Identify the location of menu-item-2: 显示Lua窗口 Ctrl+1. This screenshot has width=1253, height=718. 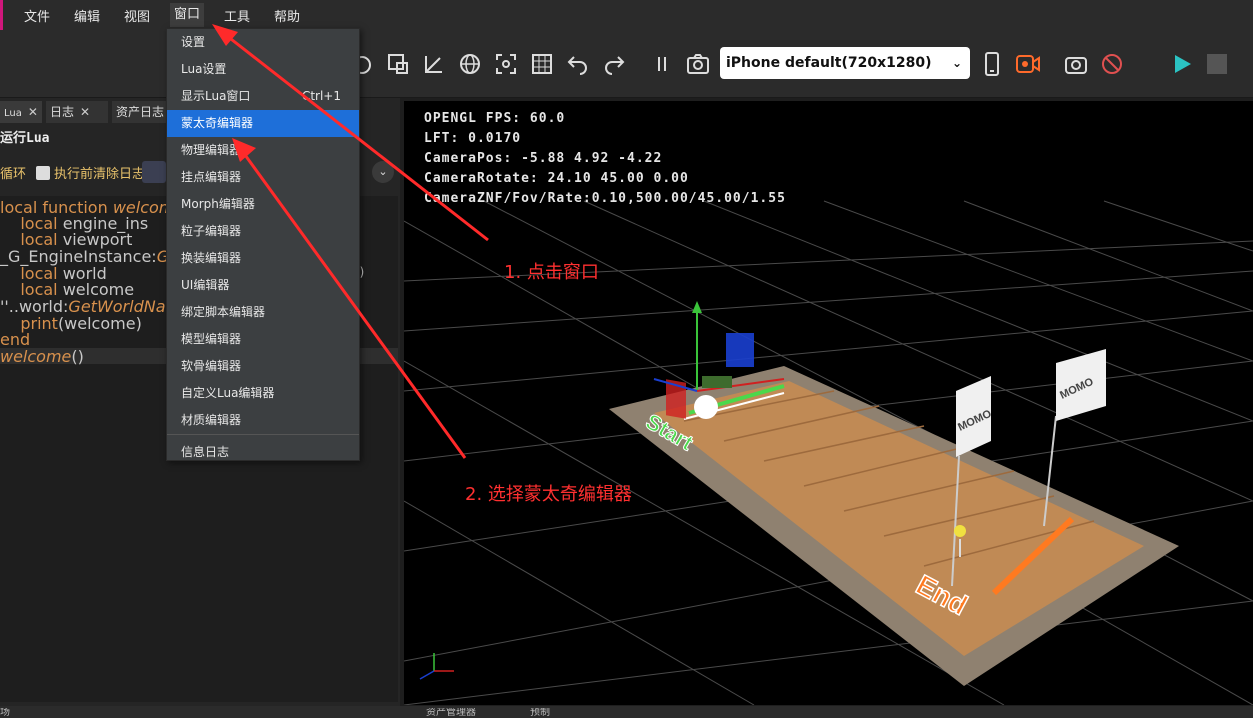
(263, 96).